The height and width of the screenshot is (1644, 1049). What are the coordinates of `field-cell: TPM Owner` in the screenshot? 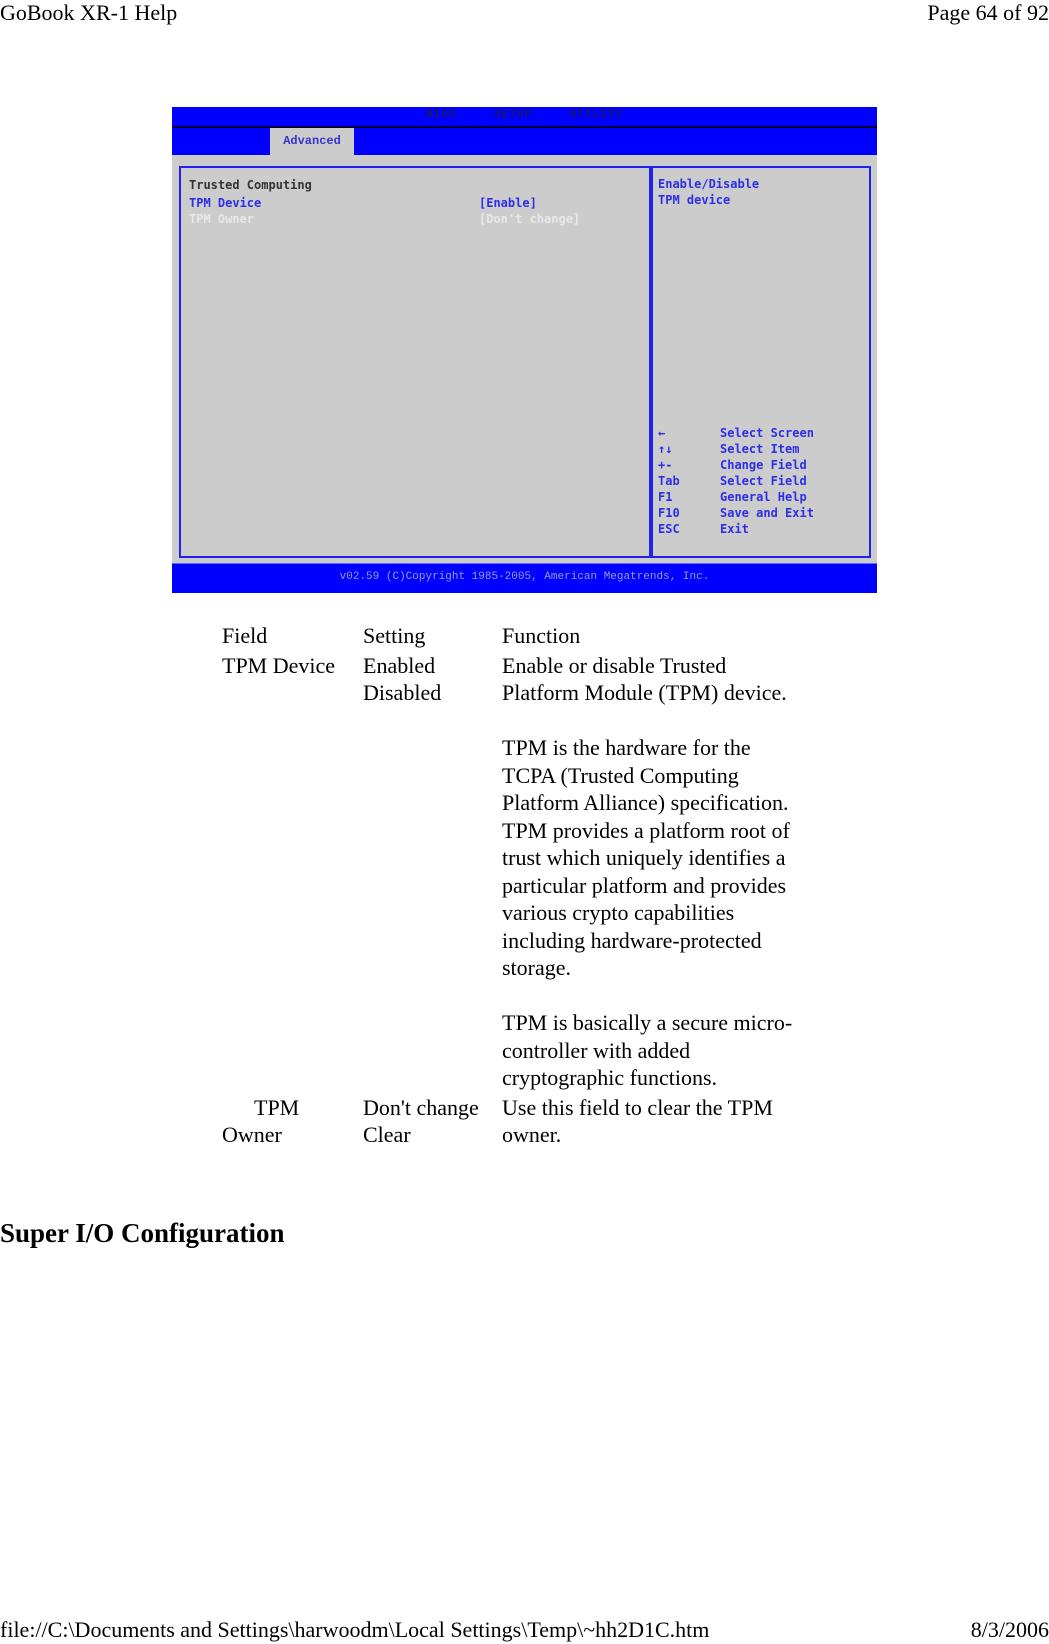 It's located at (290, 1122).